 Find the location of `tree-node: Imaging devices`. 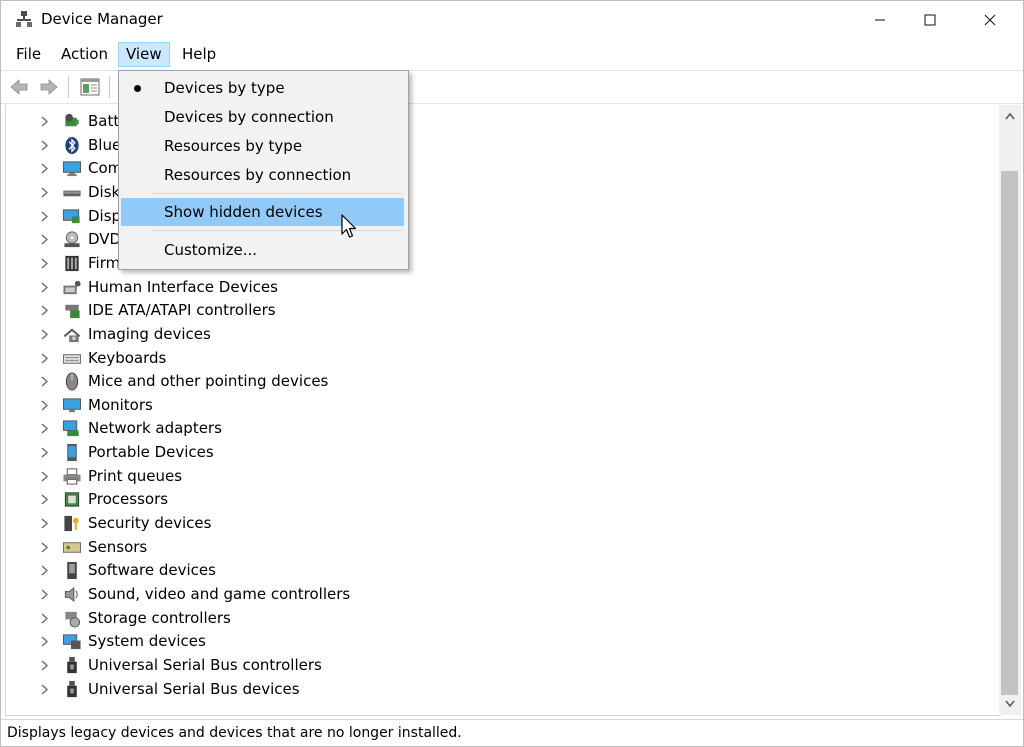

tree-node: Imaging devices is located at coordinates (501, 334).